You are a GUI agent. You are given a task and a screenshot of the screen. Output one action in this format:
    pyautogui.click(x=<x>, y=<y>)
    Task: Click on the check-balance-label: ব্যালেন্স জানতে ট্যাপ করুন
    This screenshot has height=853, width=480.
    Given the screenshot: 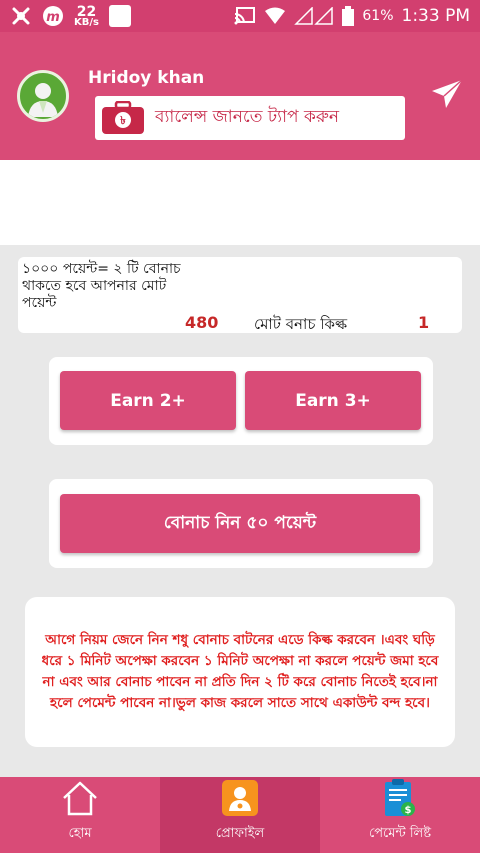 What is the action you would take?
    pyautogui.click(x=247, y=117)
    